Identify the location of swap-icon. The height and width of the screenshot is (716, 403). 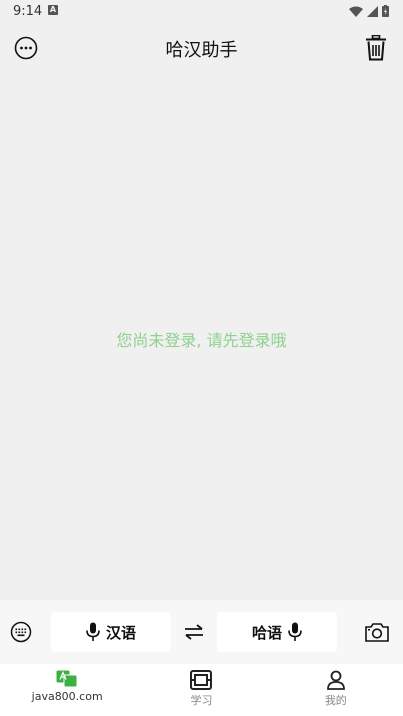
(194, 632).